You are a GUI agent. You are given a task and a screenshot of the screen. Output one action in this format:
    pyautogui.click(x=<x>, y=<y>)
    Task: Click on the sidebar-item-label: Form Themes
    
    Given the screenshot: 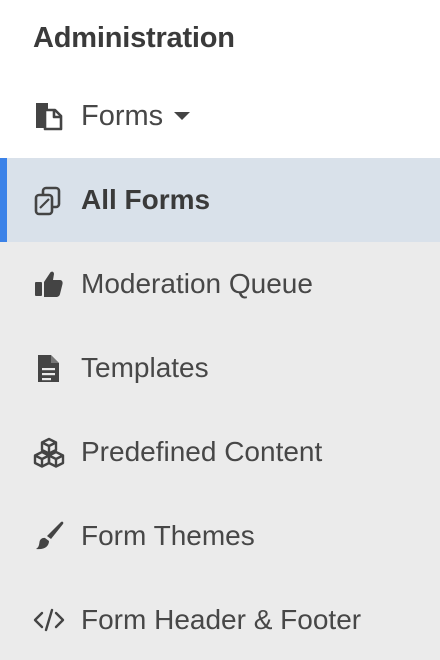 What is the action you would take?
    pyautogui.click(x=168, y=535)
    